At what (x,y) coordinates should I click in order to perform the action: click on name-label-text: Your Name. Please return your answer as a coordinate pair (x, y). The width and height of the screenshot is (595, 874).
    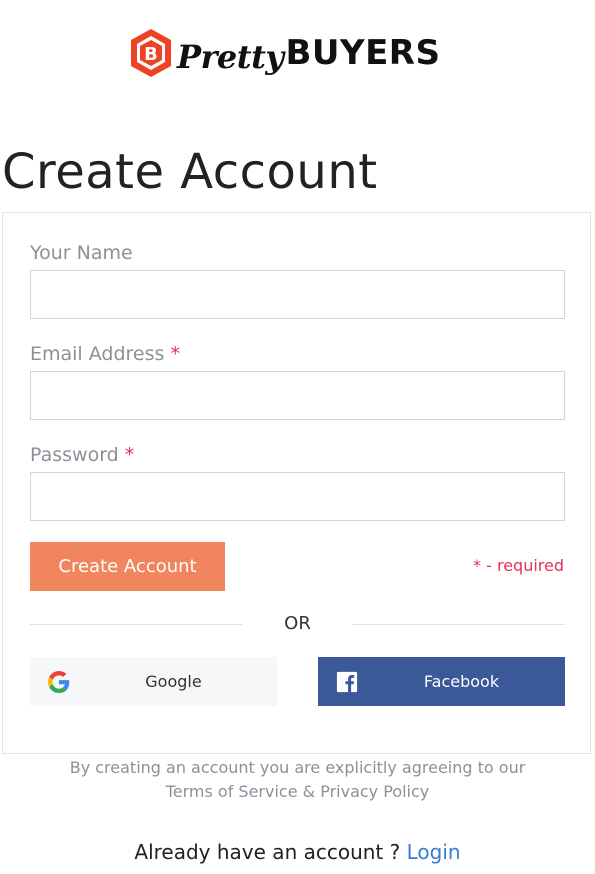
    Looking at the image, I should click on (81, 253).